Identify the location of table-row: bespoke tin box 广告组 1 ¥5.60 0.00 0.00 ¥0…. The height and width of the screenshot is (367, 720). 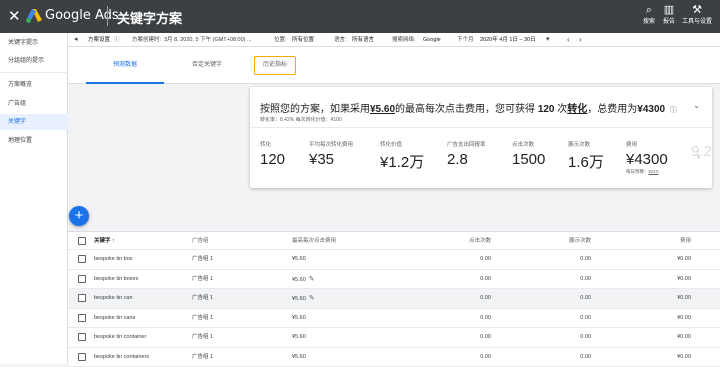
(394, 260).